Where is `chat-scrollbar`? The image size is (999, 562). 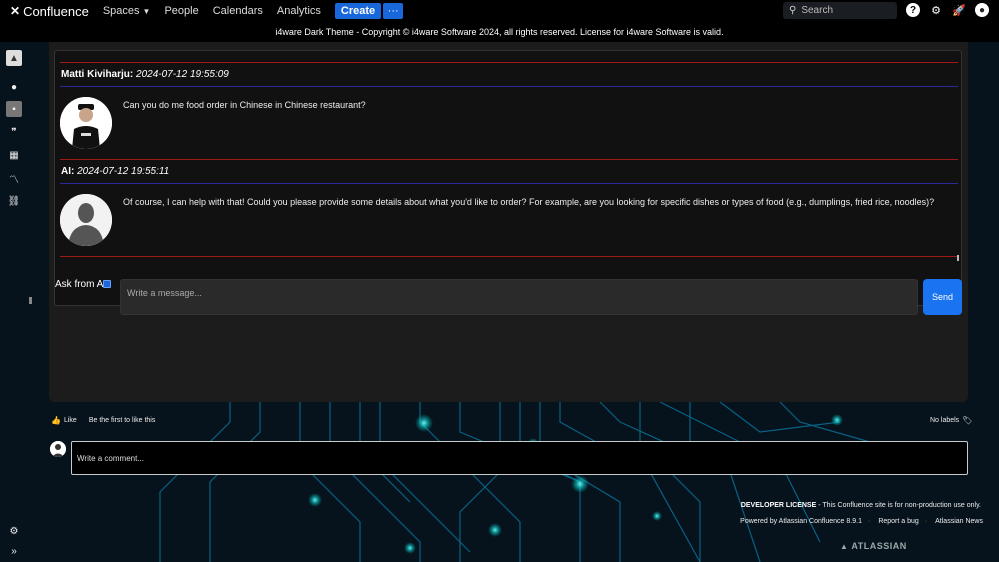 chat-scrollbar is located at coordinates (958, 258).